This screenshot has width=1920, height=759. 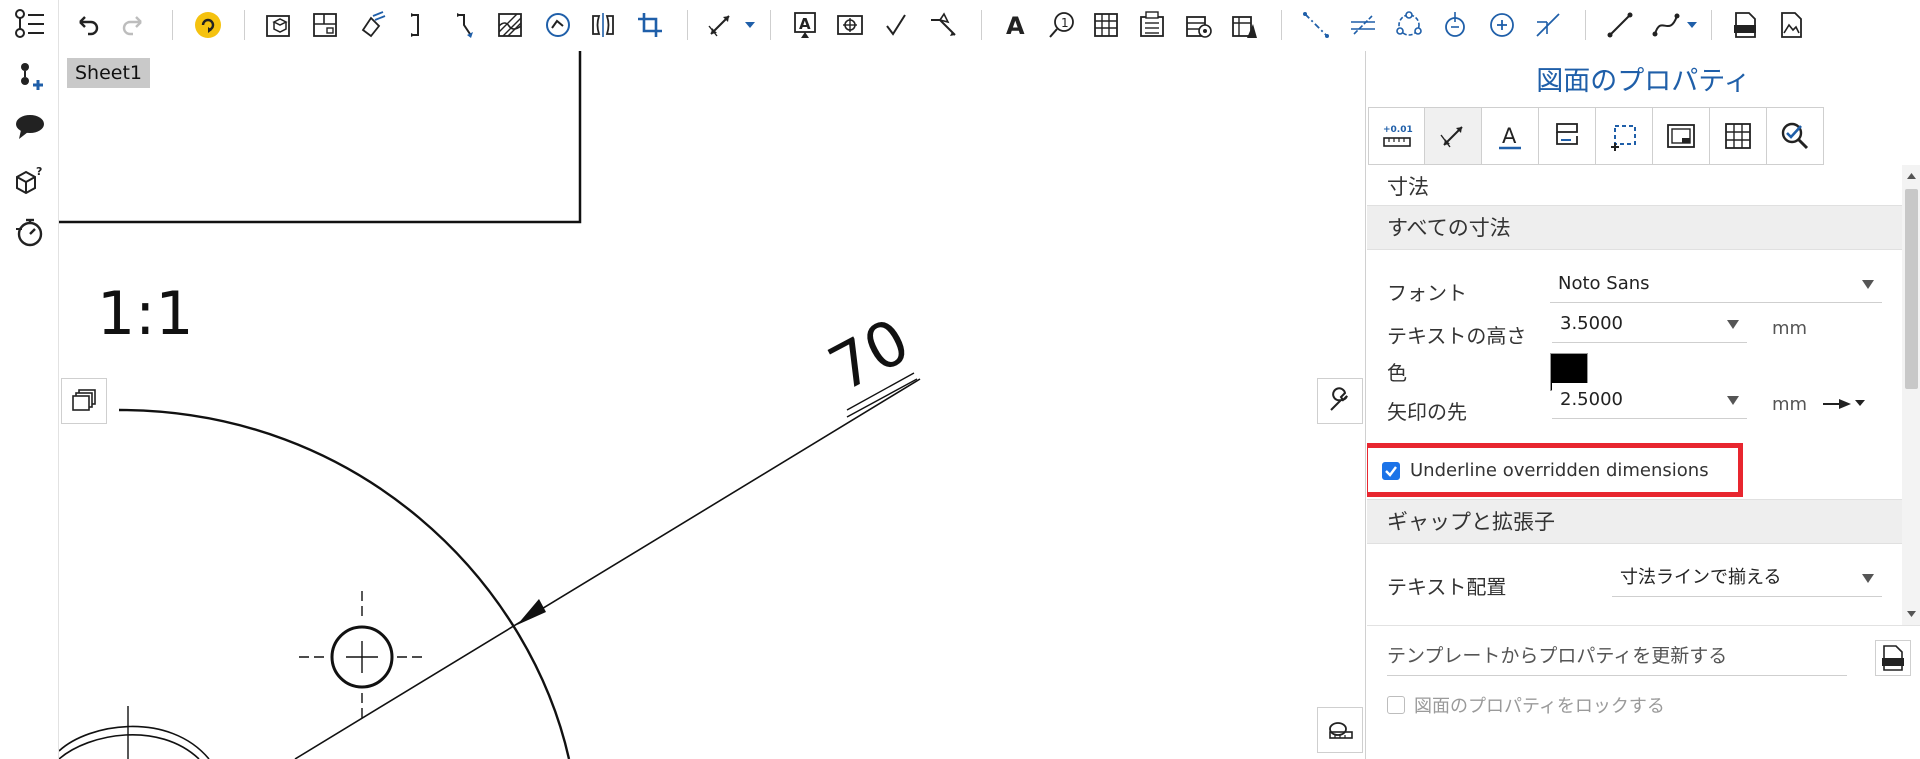 I want to click on table-tab-icon, so click(x=1738, y=136).